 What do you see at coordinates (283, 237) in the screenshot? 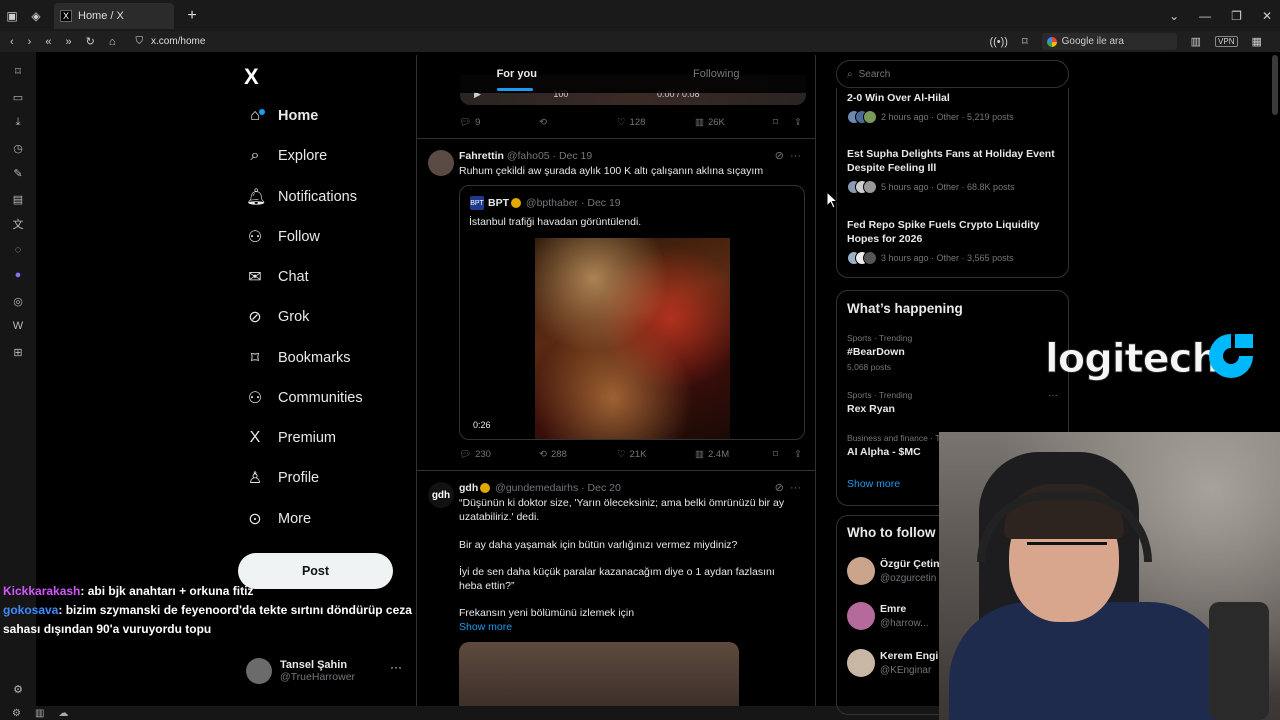
I see `nav-follow: ⚇ Follow` at bounding box center [283, 237].